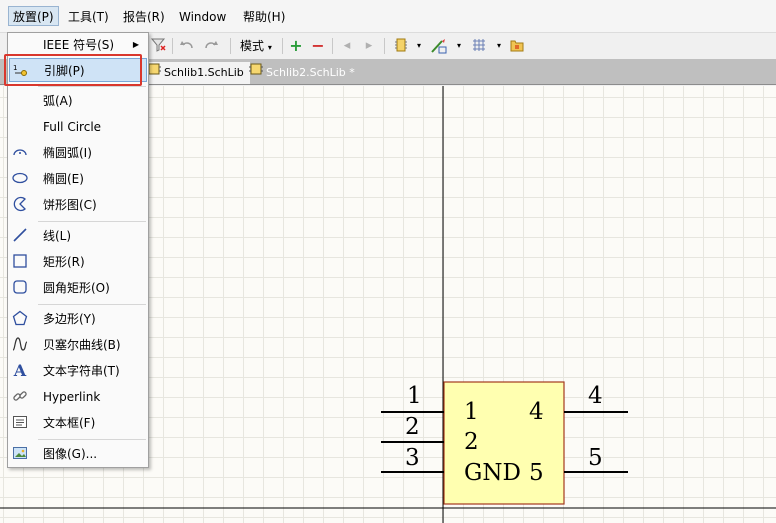 This screenshot has width=776, height=523. I want to click on menu-place: 放置(P), so click(33, 16).